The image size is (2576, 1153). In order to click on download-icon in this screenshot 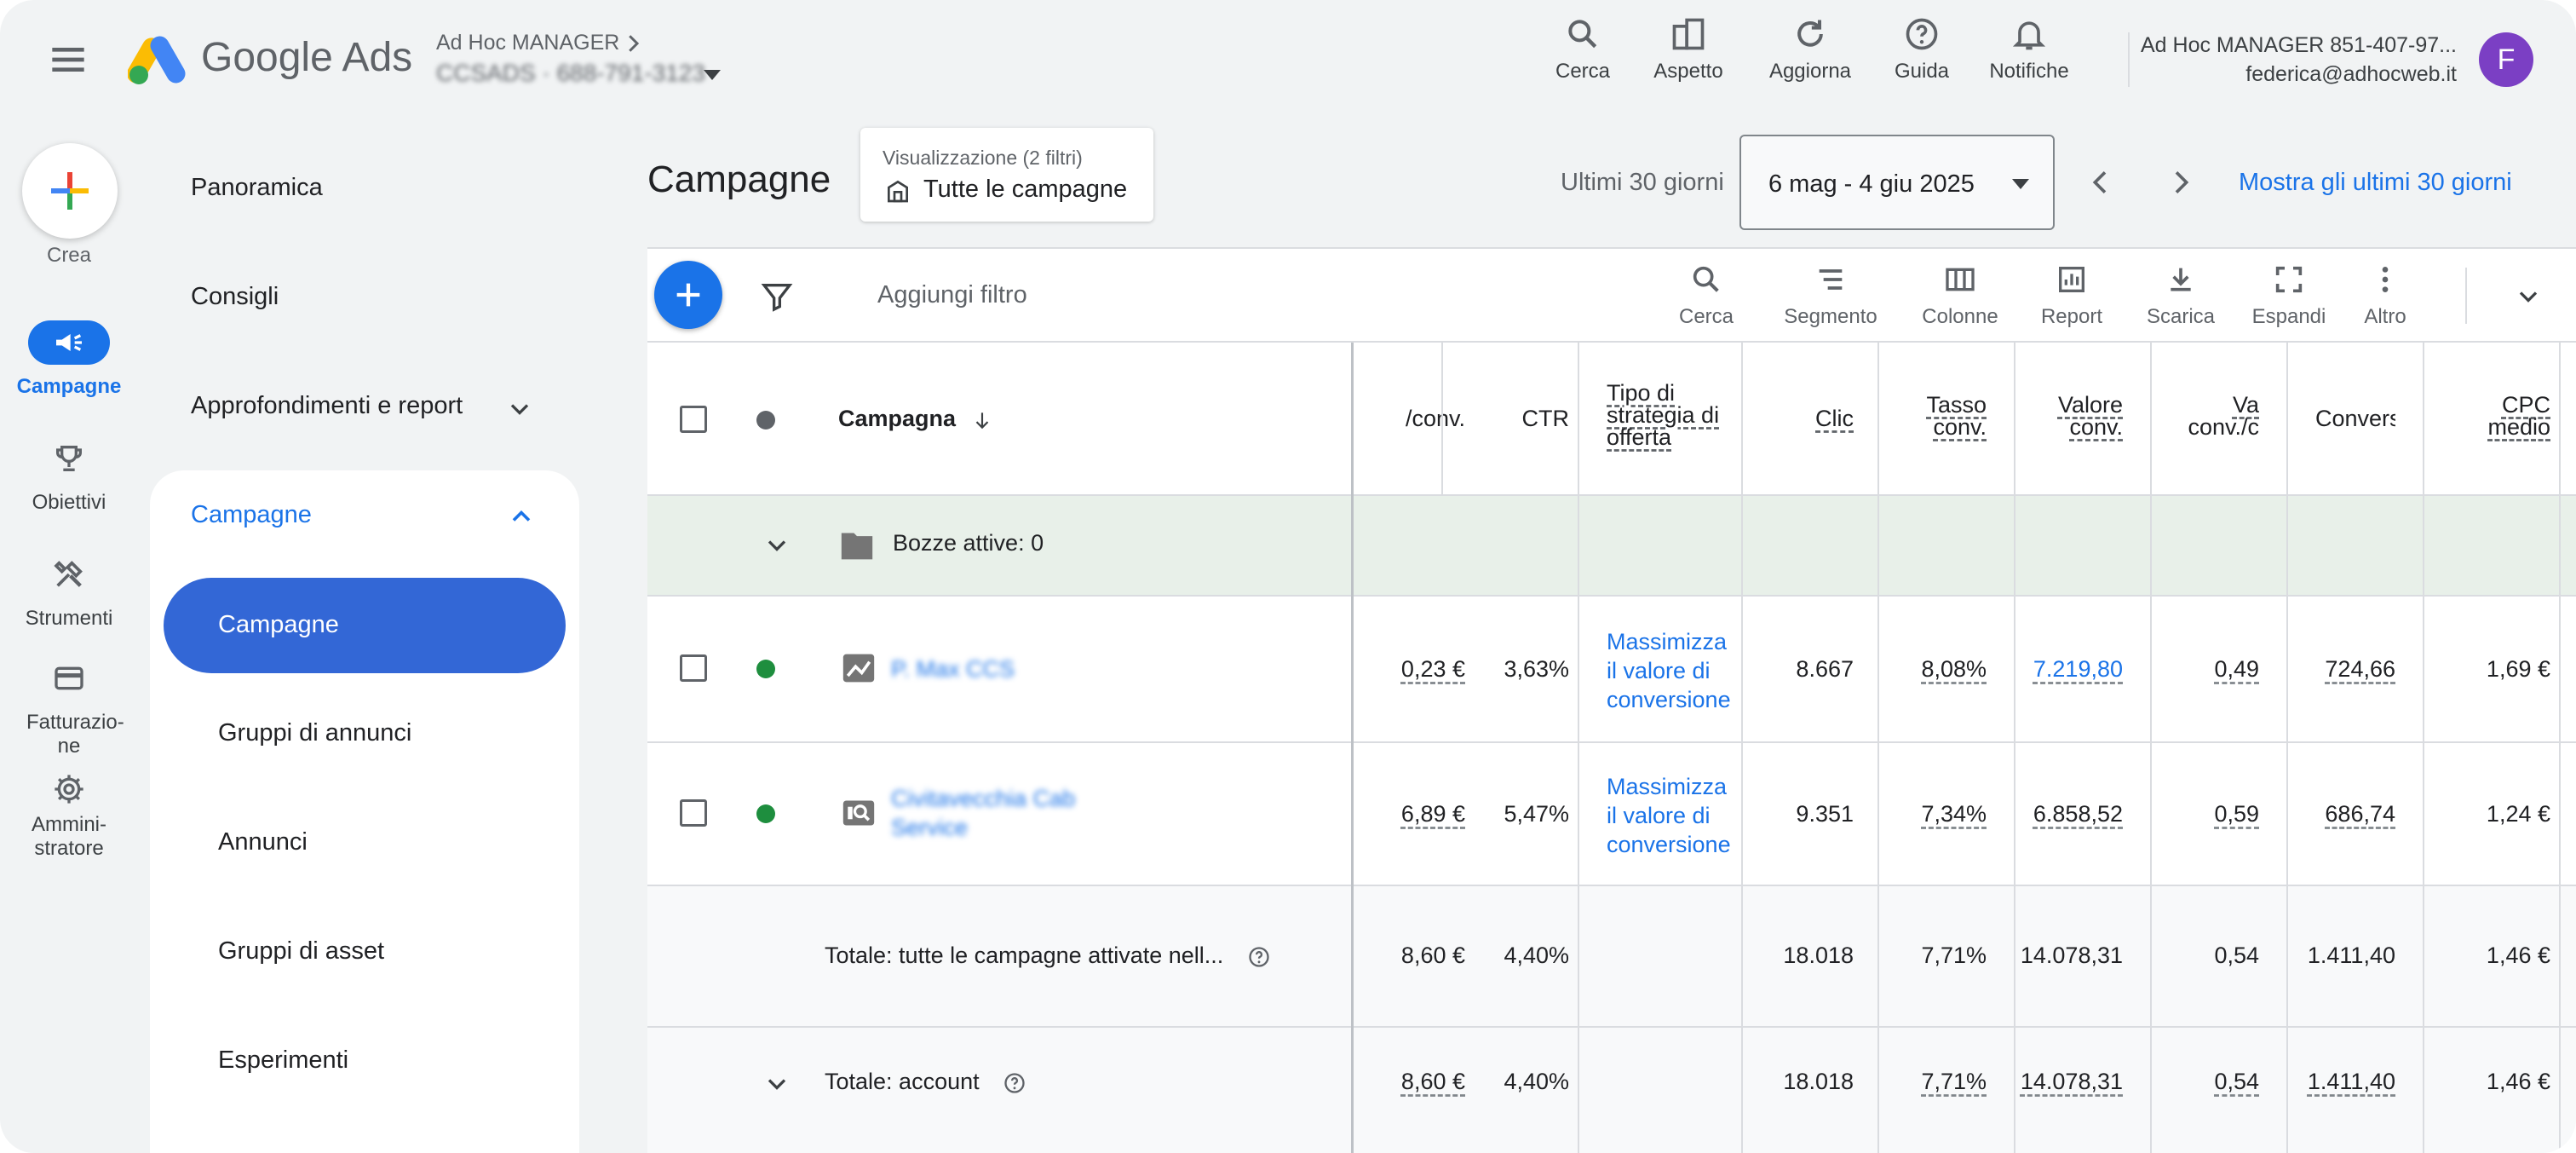, I will do `click(2181, 279)`.